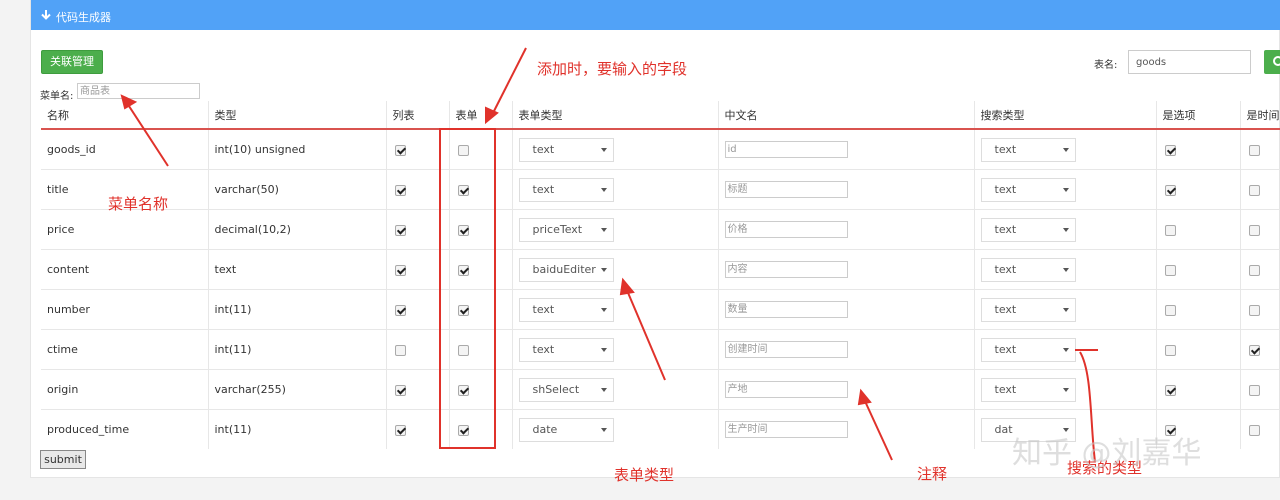  What do you see at coordinates (645, 334) in the screenshot?
I see `arrow-to-form-type` at bounding box center [645, 334].